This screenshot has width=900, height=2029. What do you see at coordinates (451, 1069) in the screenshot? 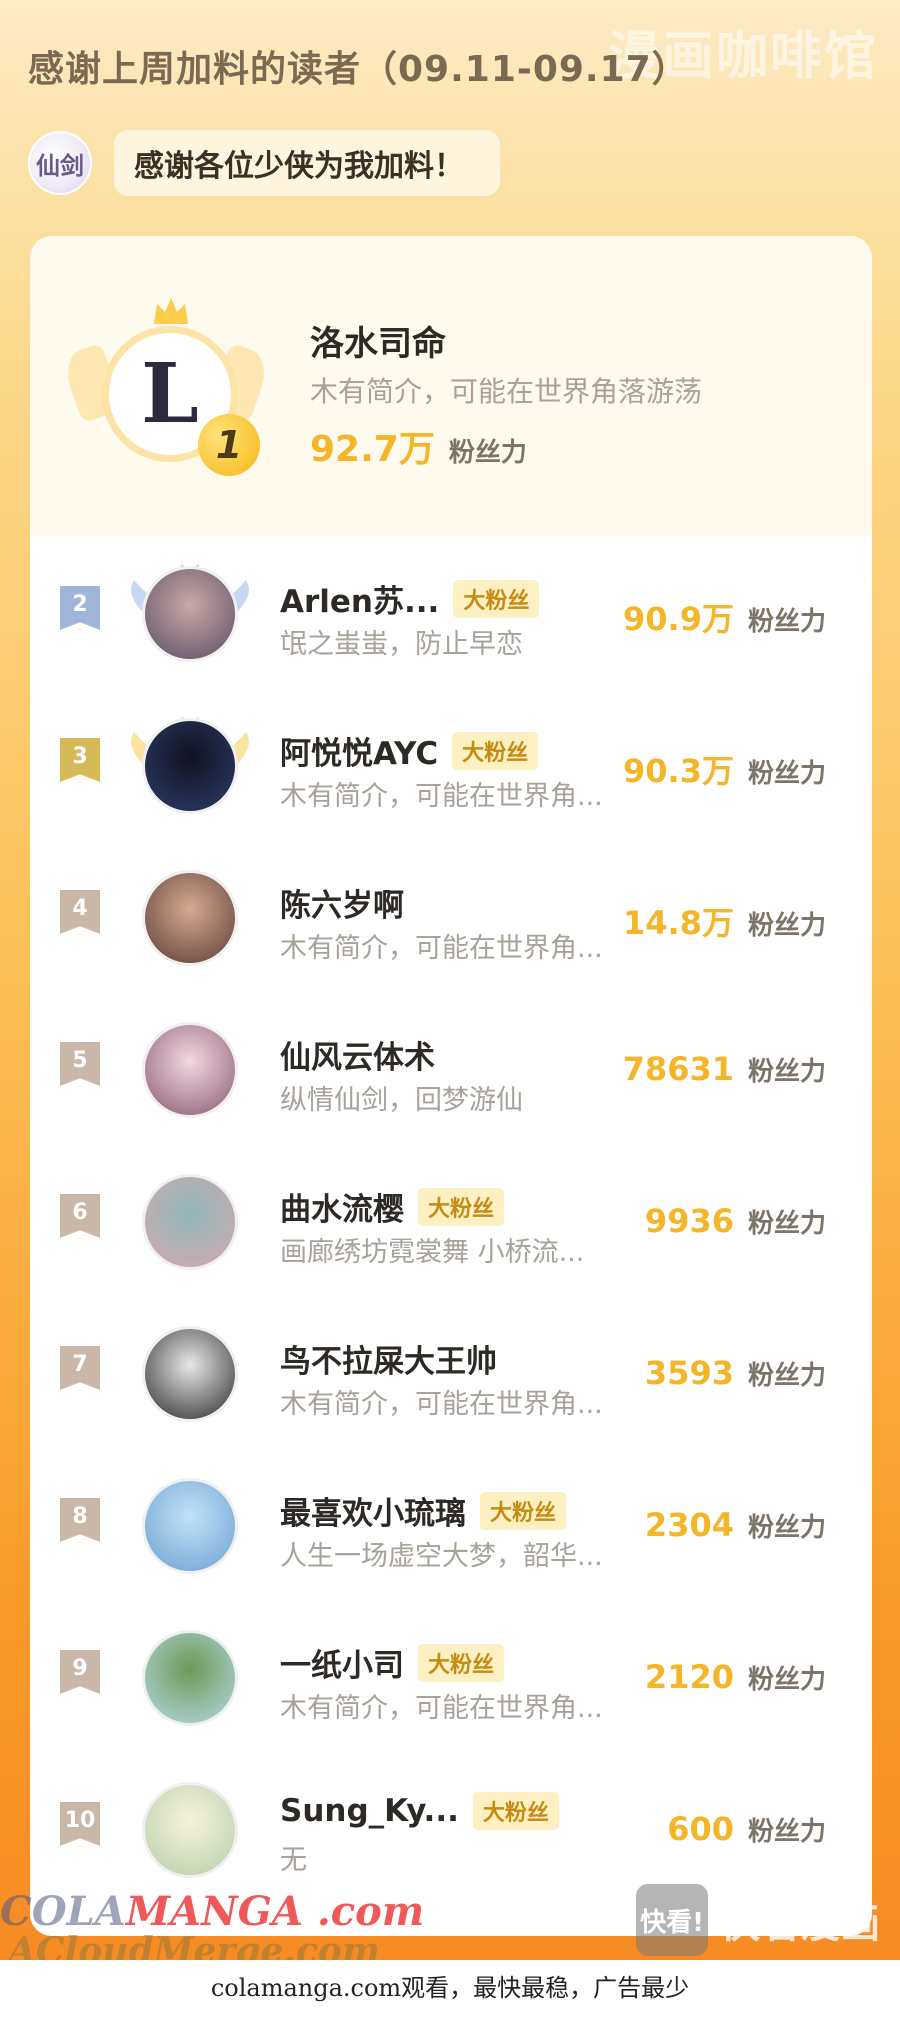
I see `list-item: 5 仙风云体术 纵情仙剑，回梦游仙 78631 粉丝力` at bounding box center [451, 1069].